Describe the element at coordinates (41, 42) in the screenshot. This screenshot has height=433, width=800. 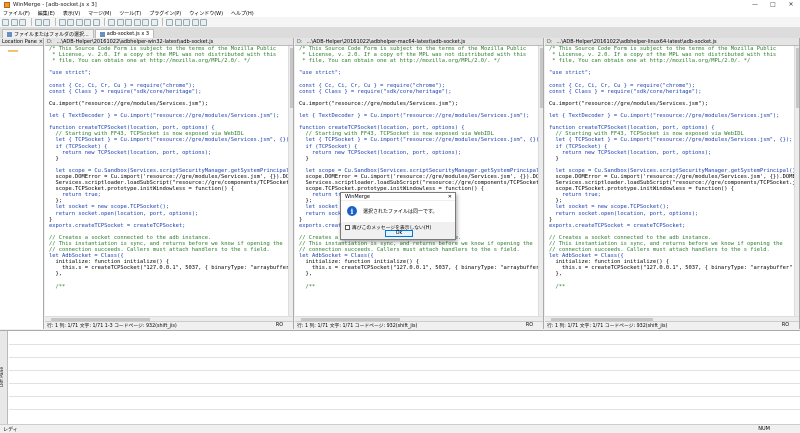
I see `location-pane-close-icon: ×` at that location.